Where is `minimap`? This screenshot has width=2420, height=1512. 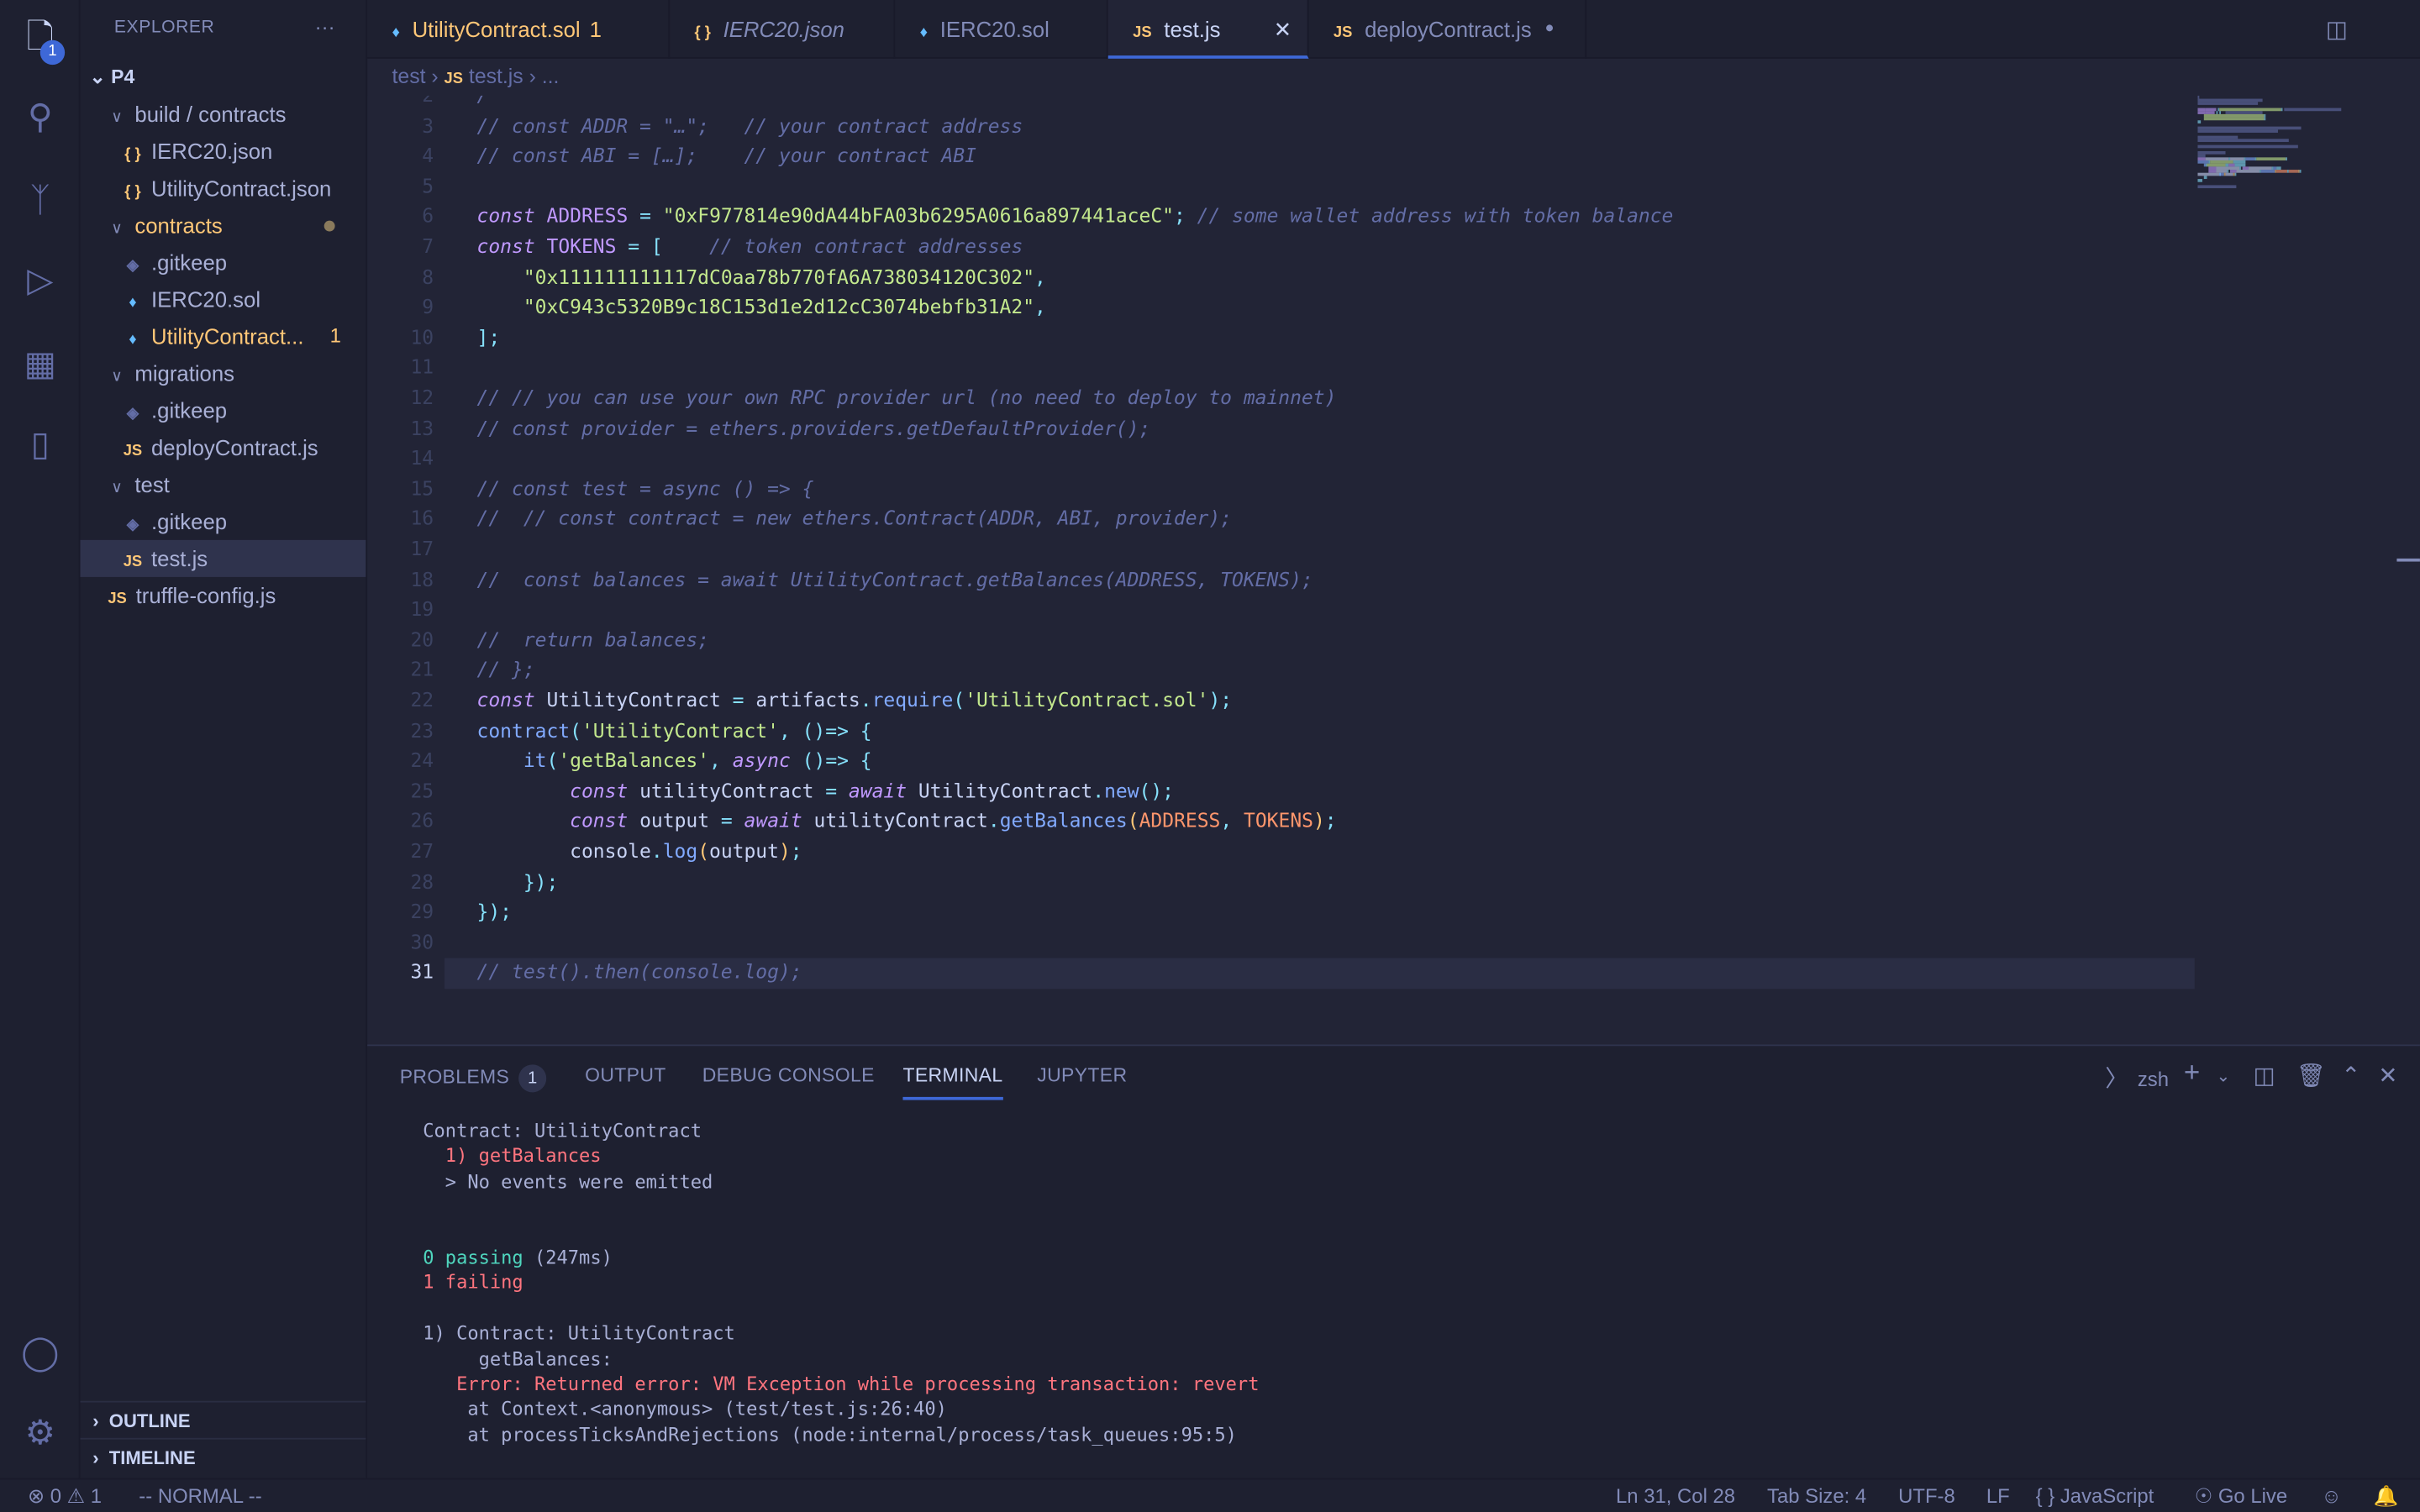
minimap is located at coordinates (2289, 157).